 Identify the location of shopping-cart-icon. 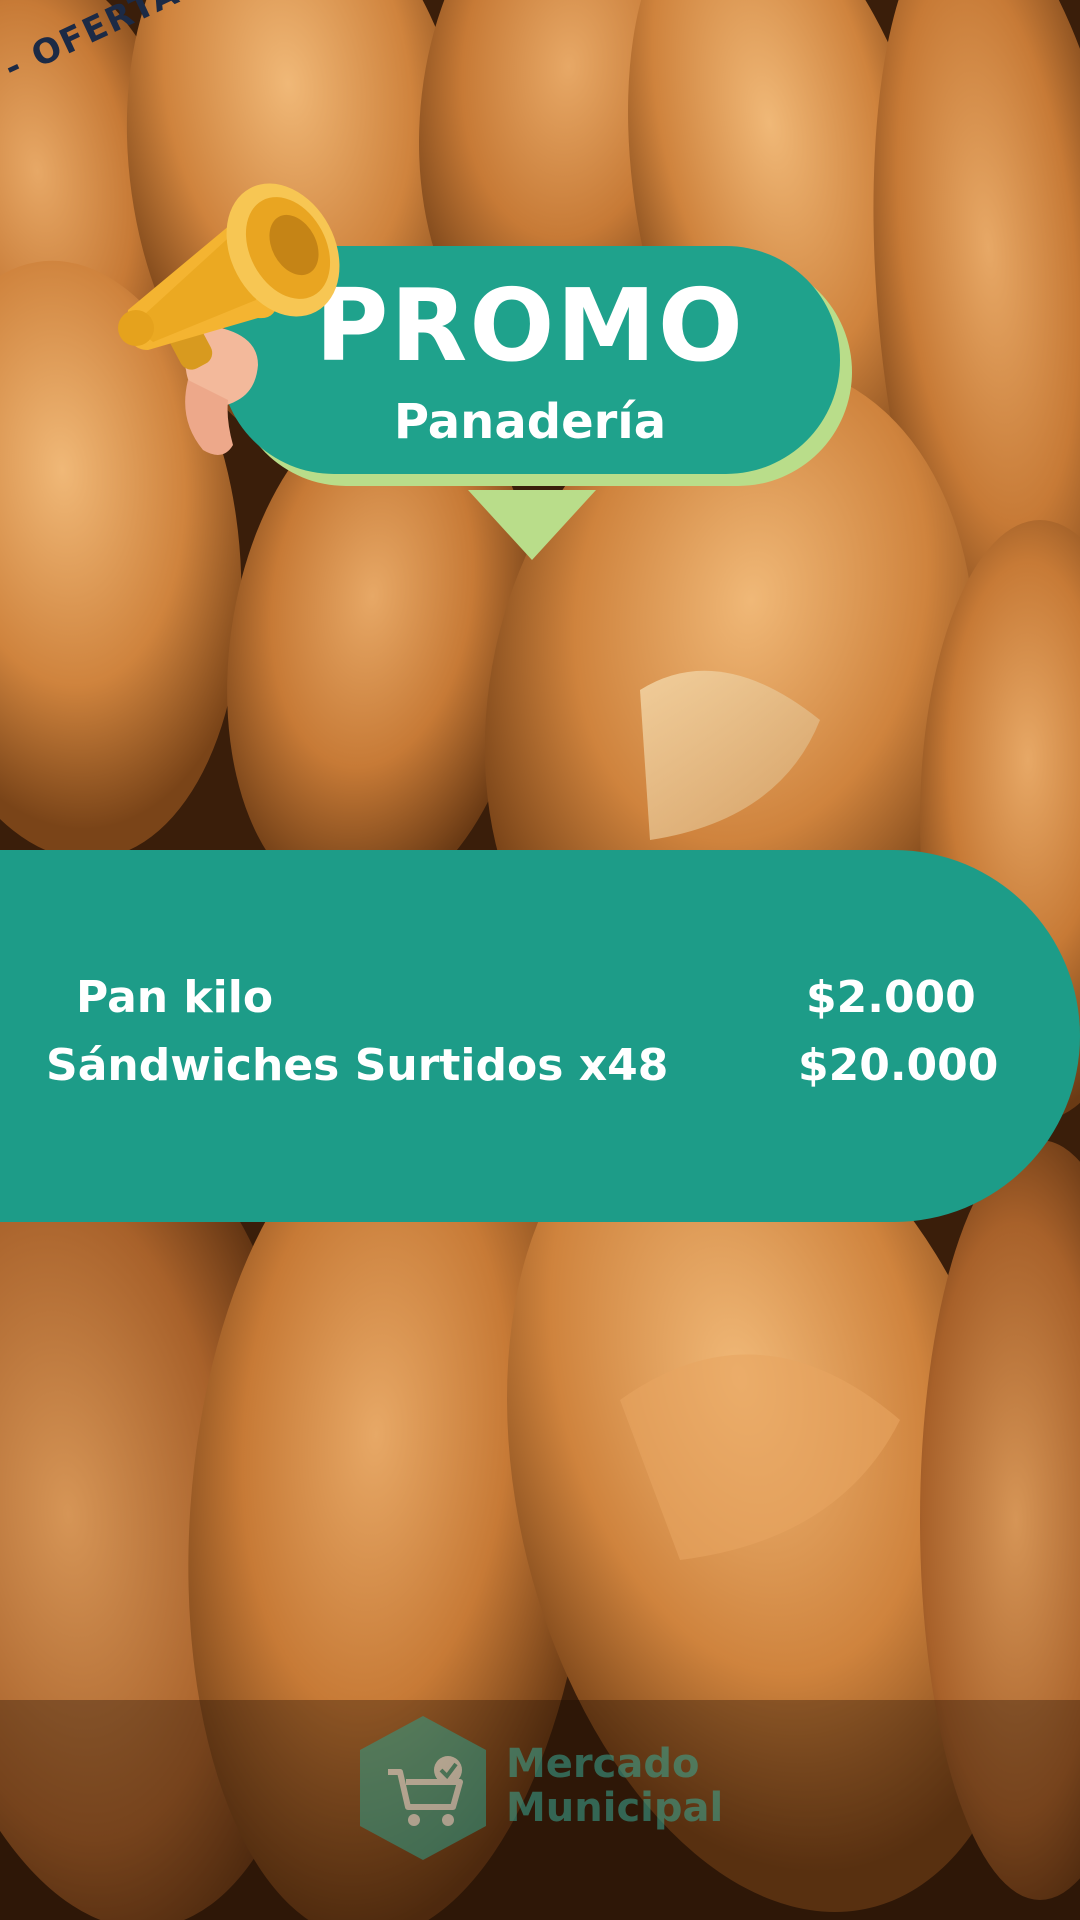
(423, 1788).